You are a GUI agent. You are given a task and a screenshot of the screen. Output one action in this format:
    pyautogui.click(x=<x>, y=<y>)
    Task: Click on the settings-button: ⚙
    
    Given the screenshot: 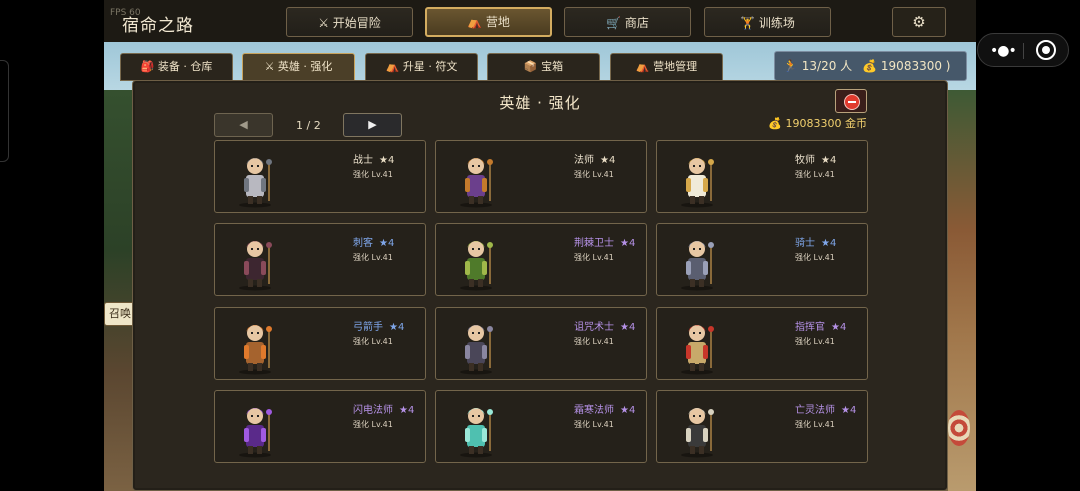 What is the action you would take?
    pyautogui.click(x=919, y=22)
    